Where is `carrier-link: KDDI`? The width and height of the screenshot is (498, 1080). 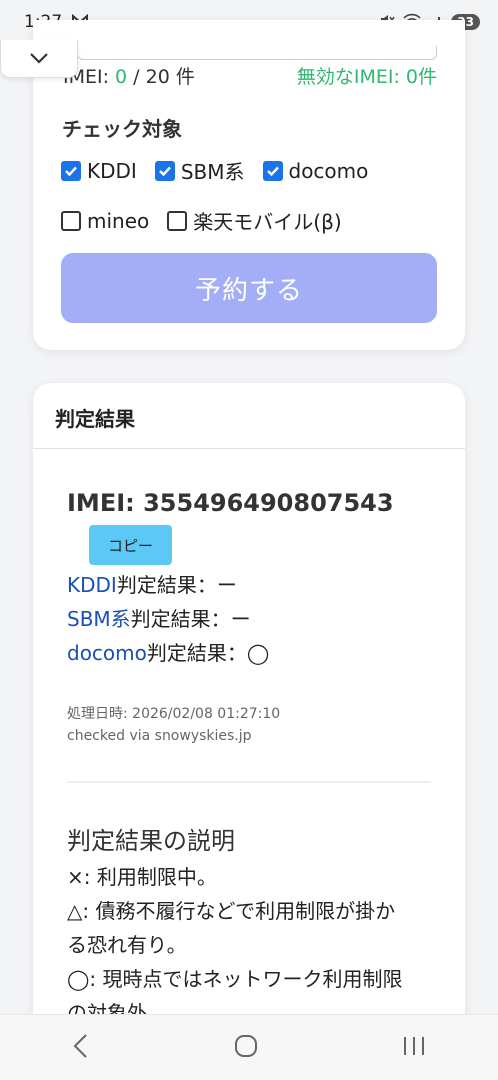 carrier-link: KDDI is located at coordinates (92, 585).